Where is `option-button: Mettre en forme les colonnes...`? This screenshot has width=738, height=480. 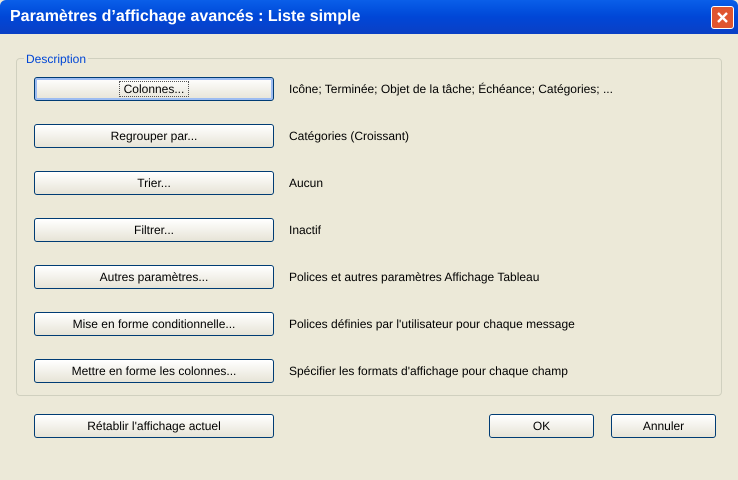
option-button: Mettre en forme les colonnes... is located at coordinates (154, 371).